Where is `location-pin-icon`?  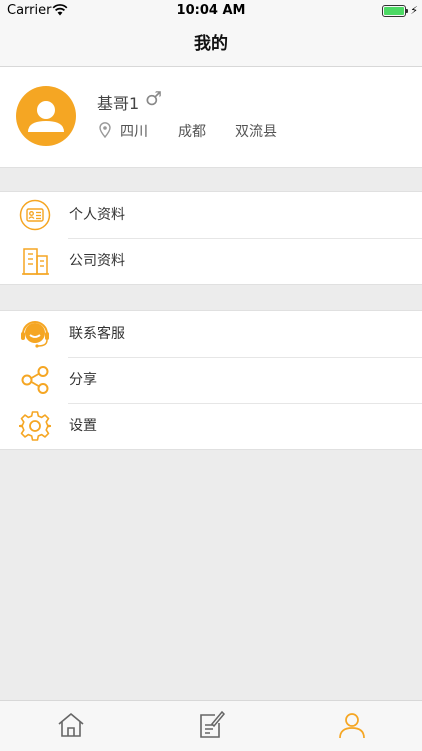 location-pin-icon is located at coordinates (105, 130).